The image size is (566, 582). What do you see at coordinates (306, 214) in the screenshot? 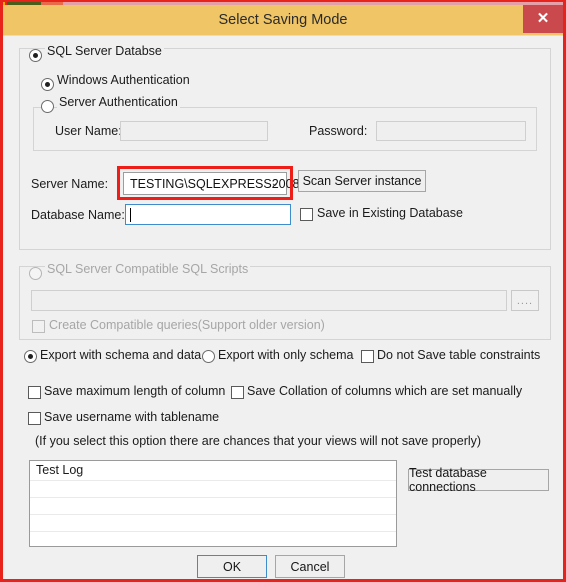
I see `checkbox-save-in-existing-database` at bounding box center [306, 214].